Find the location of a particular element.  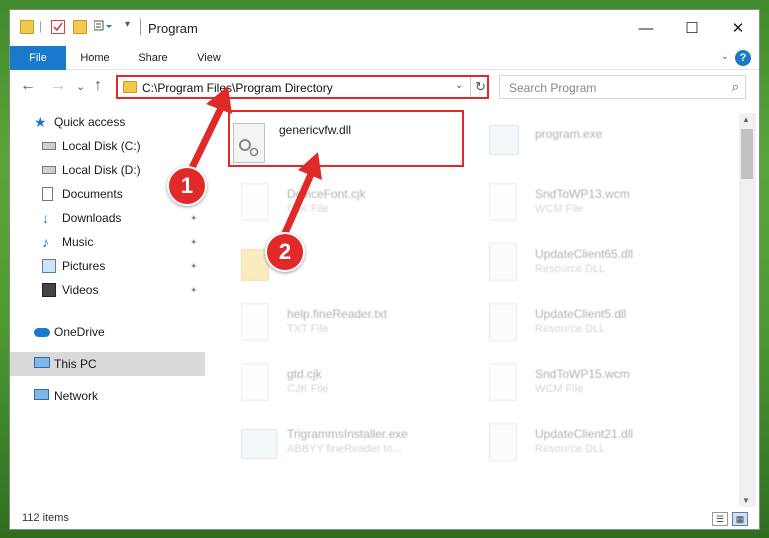

window-title: Program is located at coordinates (173, 28).